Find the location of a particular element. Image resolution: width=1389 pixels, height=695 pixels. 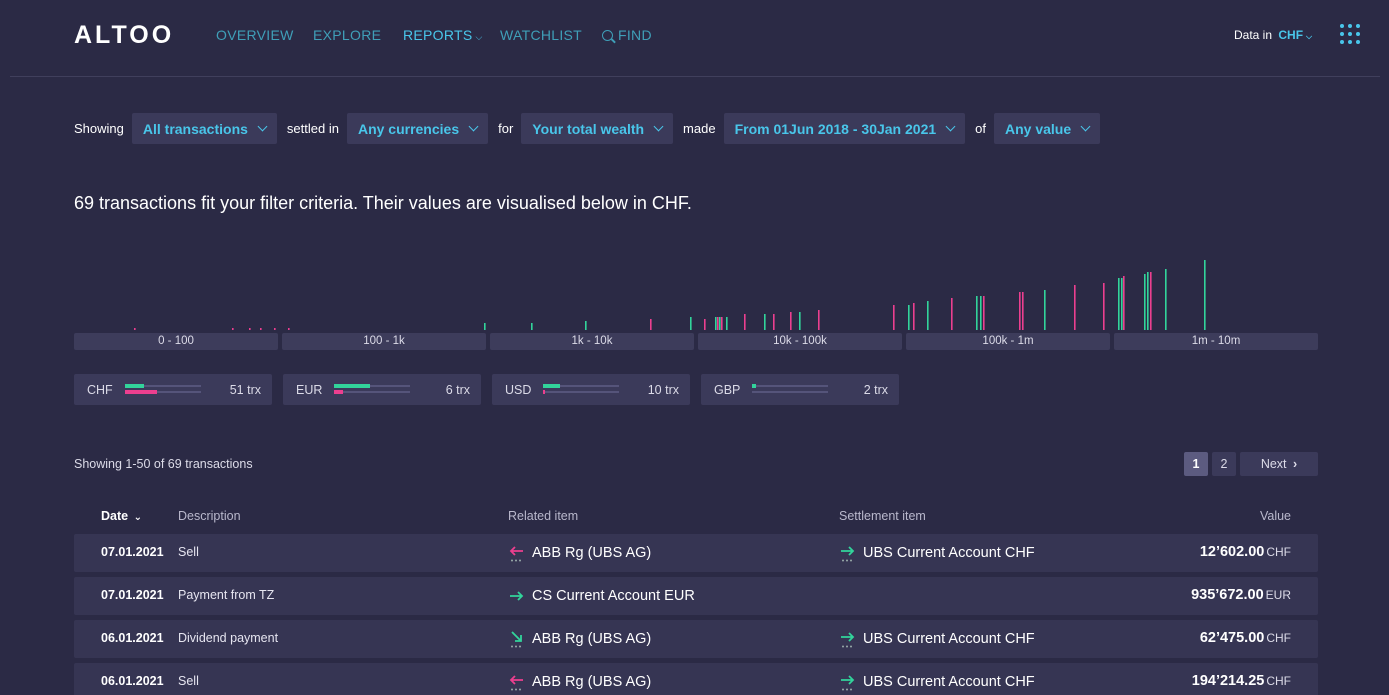

nav-find: FIND is located at coordinates (627, 35).